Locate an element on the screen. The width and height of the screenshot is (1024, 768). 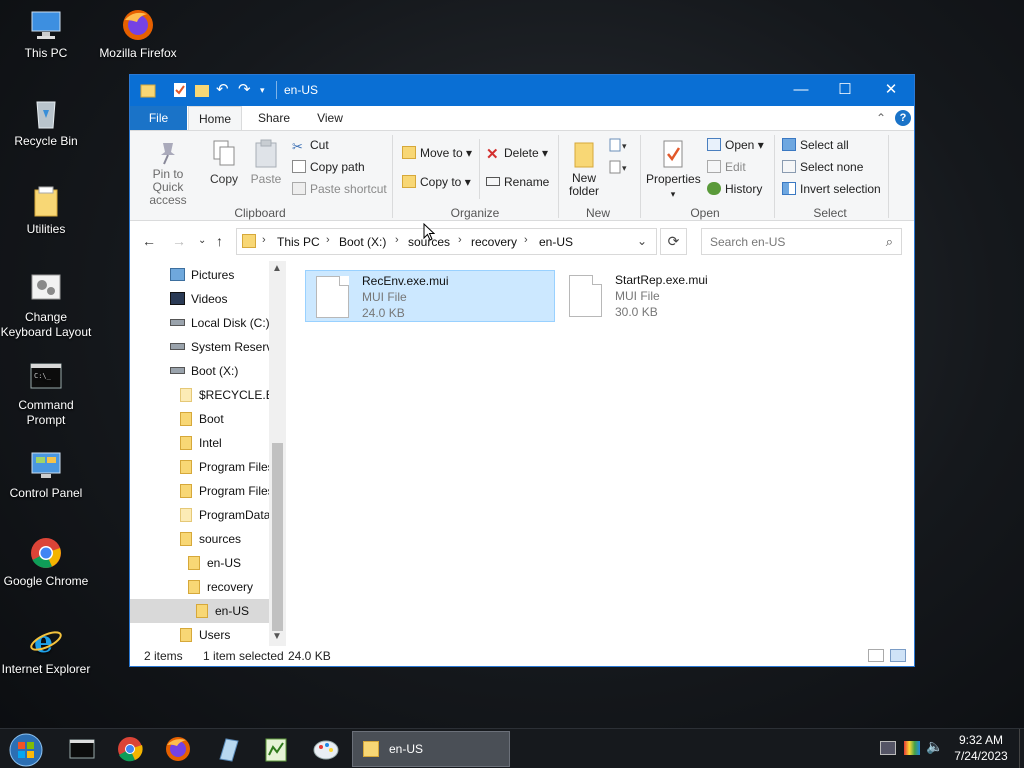
desktop-icon-label: Recycle Bin is located at coordinates (46, 141).